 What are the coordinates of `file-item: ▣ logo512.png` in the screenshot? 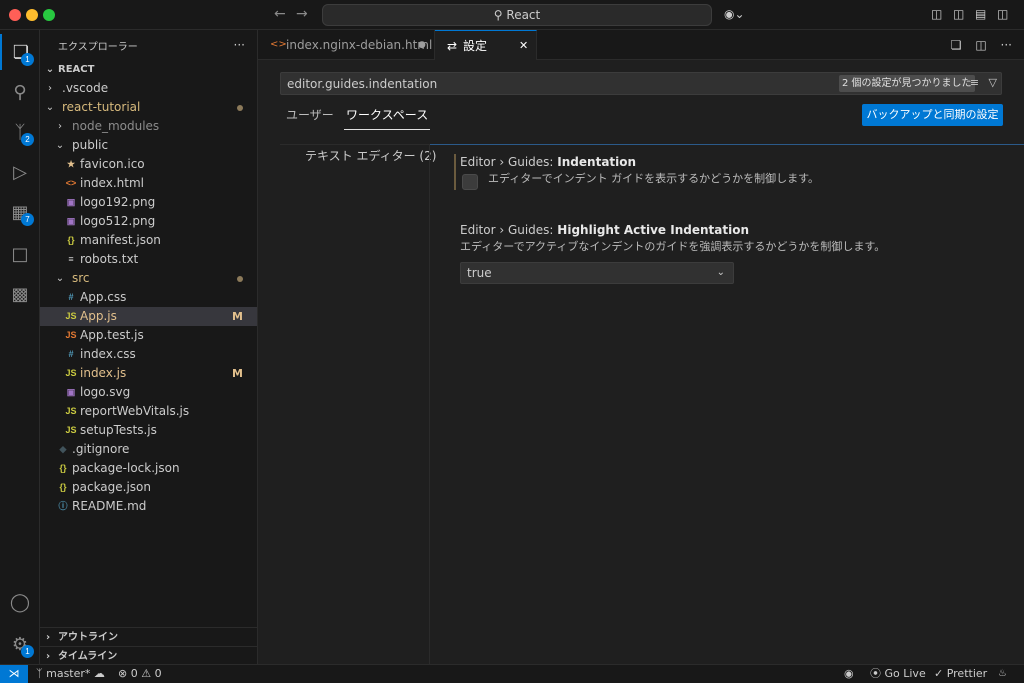 It's located at (148, 221).